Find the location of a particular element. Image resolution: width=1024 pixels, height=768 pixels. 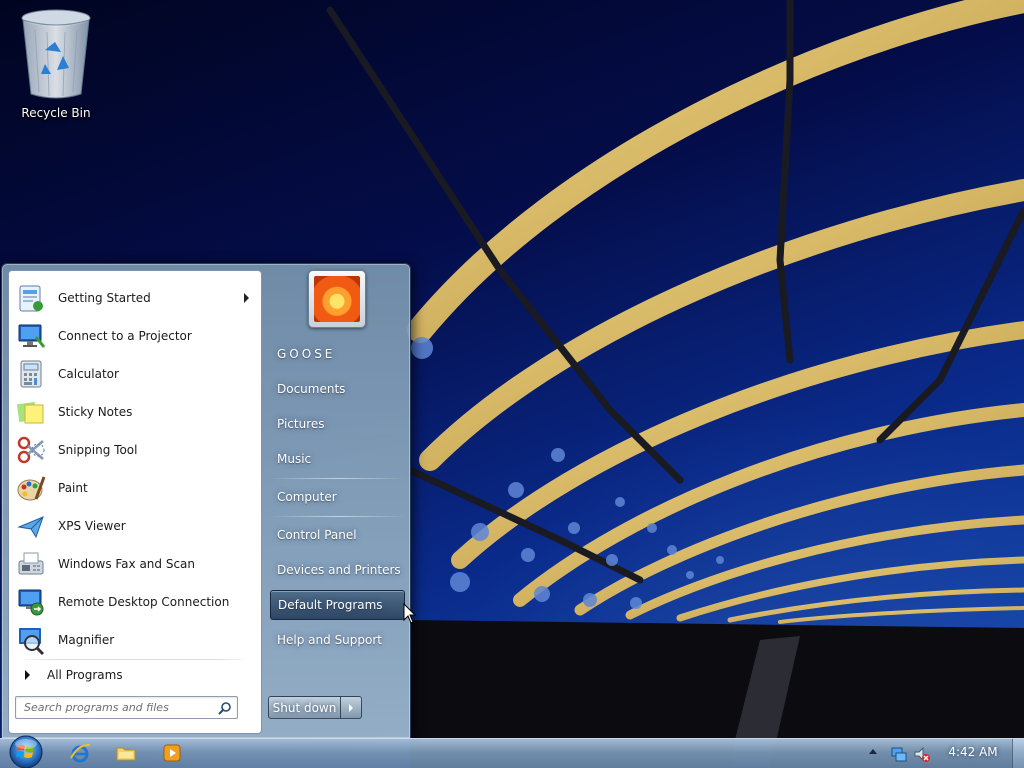

program-paint: Paint is located at coordinates (135, 488).